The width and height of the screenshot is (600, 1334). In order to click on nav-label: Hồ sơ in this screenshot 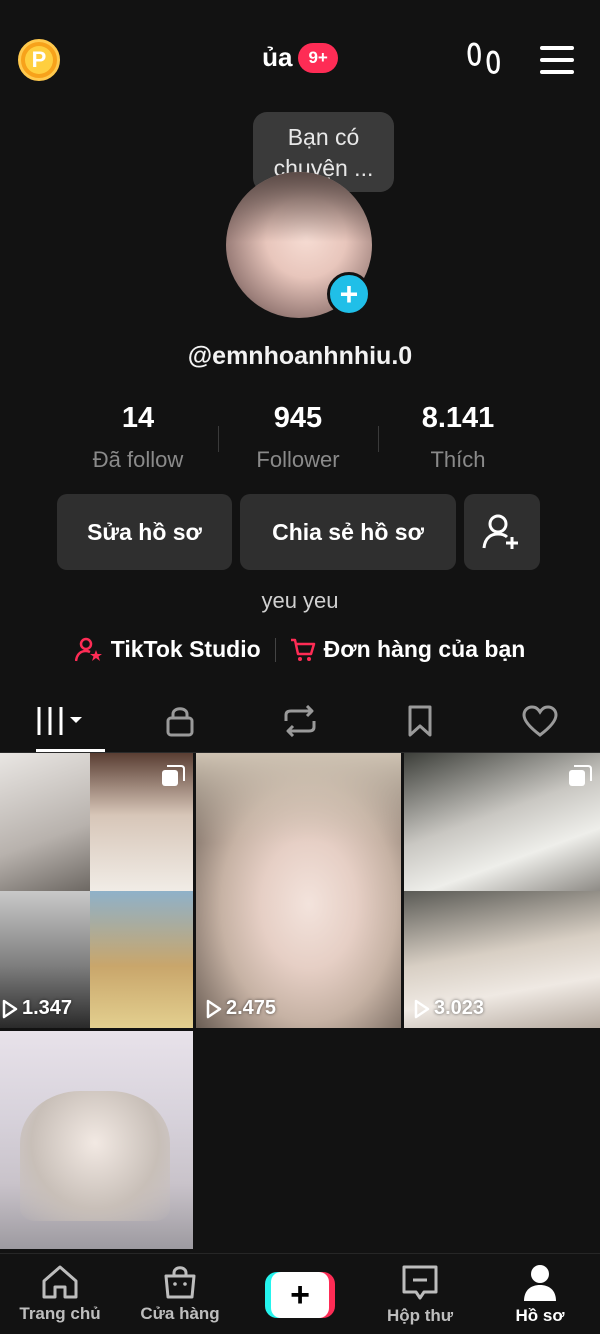, I will do `click(540, 1315)`.